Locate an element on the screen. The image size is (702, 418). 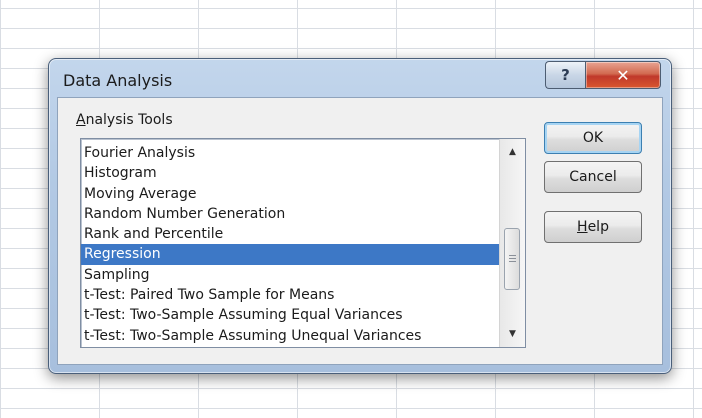
help-access-key: H is located at coordinates (582, 227).